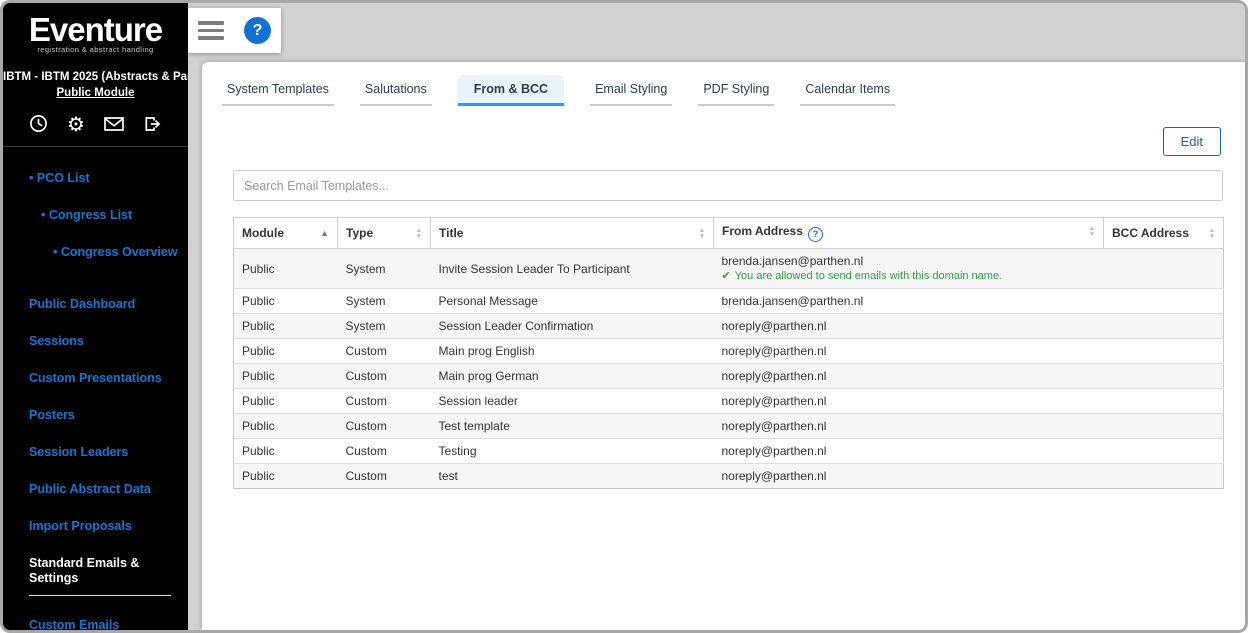 This screenshot has height=633, width=1248. What do you see at coordinates (736, 90) in the screenshot?
I see `tab-pdf-styling: PDF Styling` at bounding box center [736, 90].